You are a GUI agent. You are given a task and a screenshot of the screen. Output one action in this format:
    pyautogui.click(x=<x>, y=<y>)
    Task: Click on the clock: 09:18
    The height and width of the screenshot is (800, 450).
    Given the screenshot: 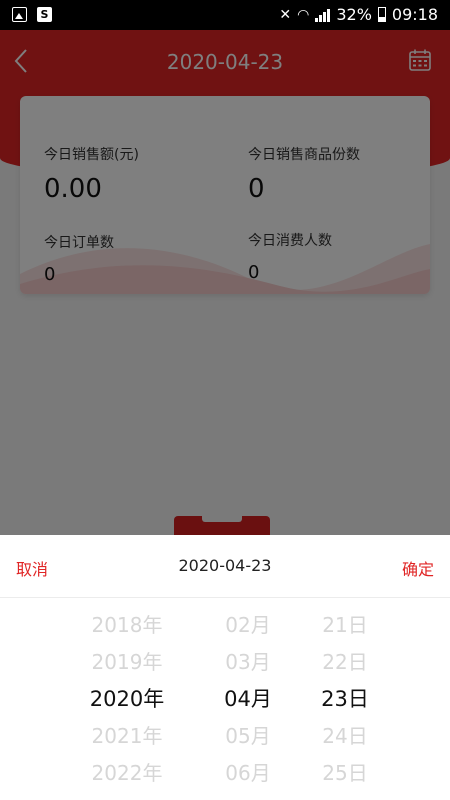 What is the action you would take?
    pyautogui.click(x=414, y=14)
    